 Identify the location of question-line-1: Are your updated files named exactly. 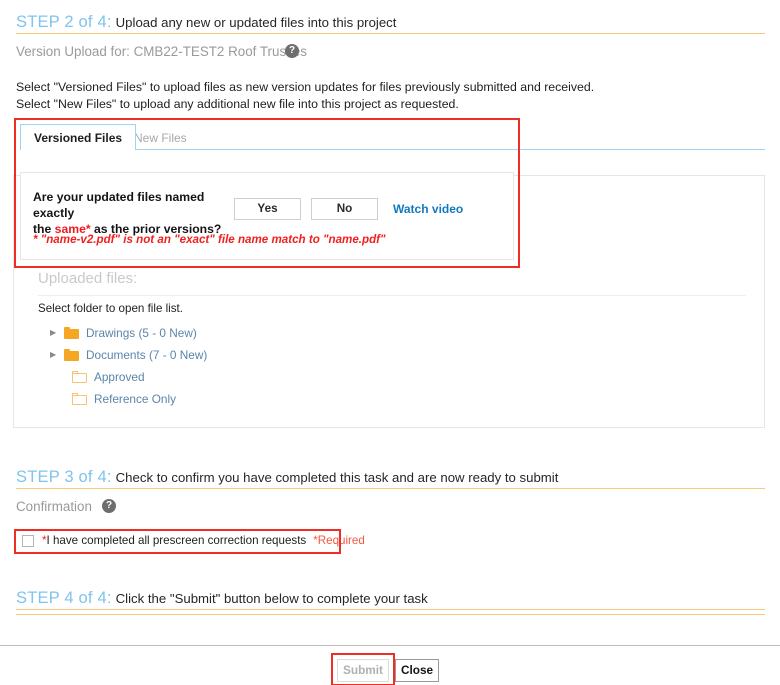
(119, 205).